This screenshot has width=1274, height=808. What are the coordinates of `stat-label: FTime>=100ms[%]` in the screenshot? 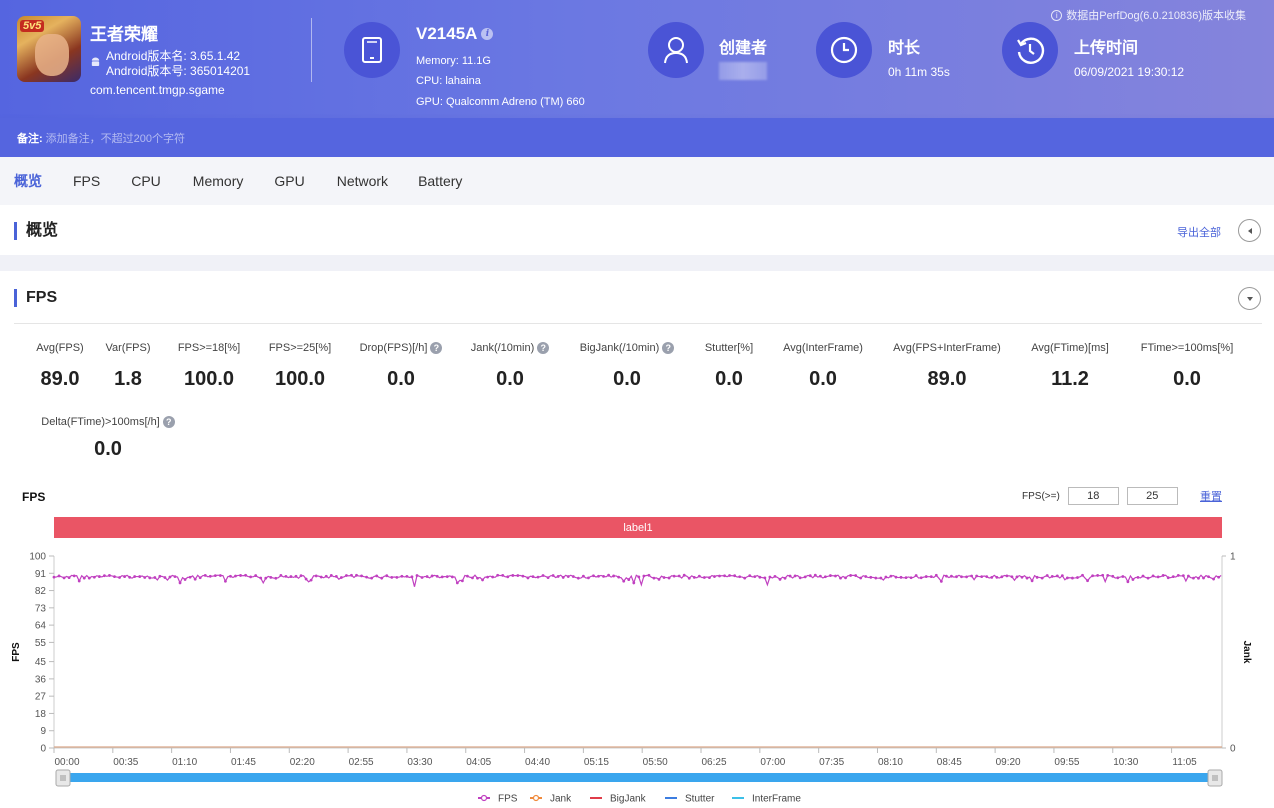 It's located at (1187, 348).